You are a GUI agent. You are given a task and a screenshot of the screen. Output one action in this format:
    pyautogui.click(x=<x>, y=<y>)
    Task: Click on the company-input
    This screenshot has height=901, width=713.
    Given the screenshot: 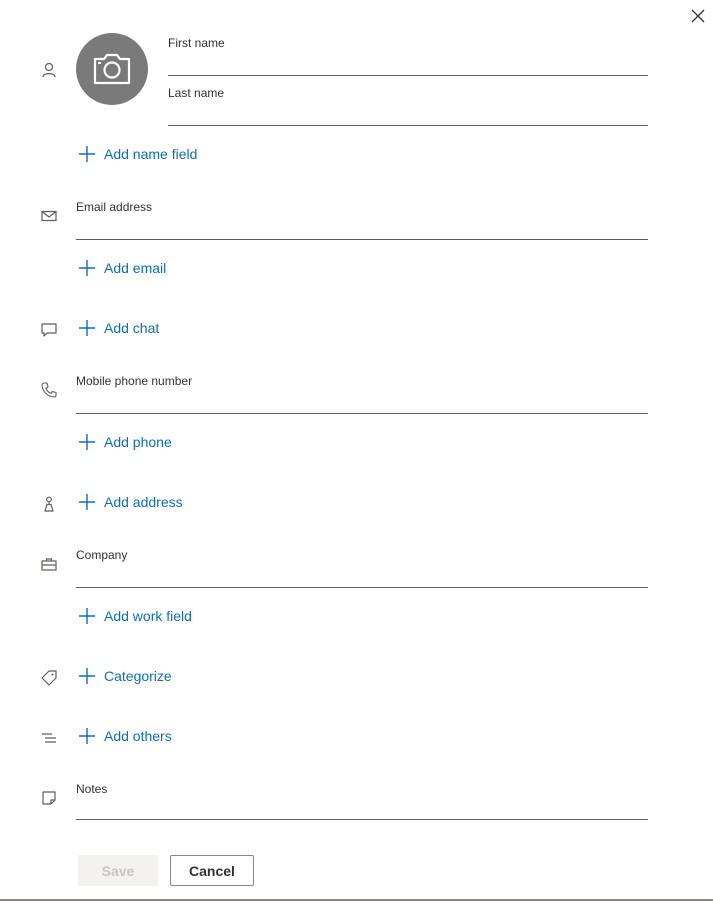 What is the action you would take?
    pyautogui.click(x=362, y=576)
    